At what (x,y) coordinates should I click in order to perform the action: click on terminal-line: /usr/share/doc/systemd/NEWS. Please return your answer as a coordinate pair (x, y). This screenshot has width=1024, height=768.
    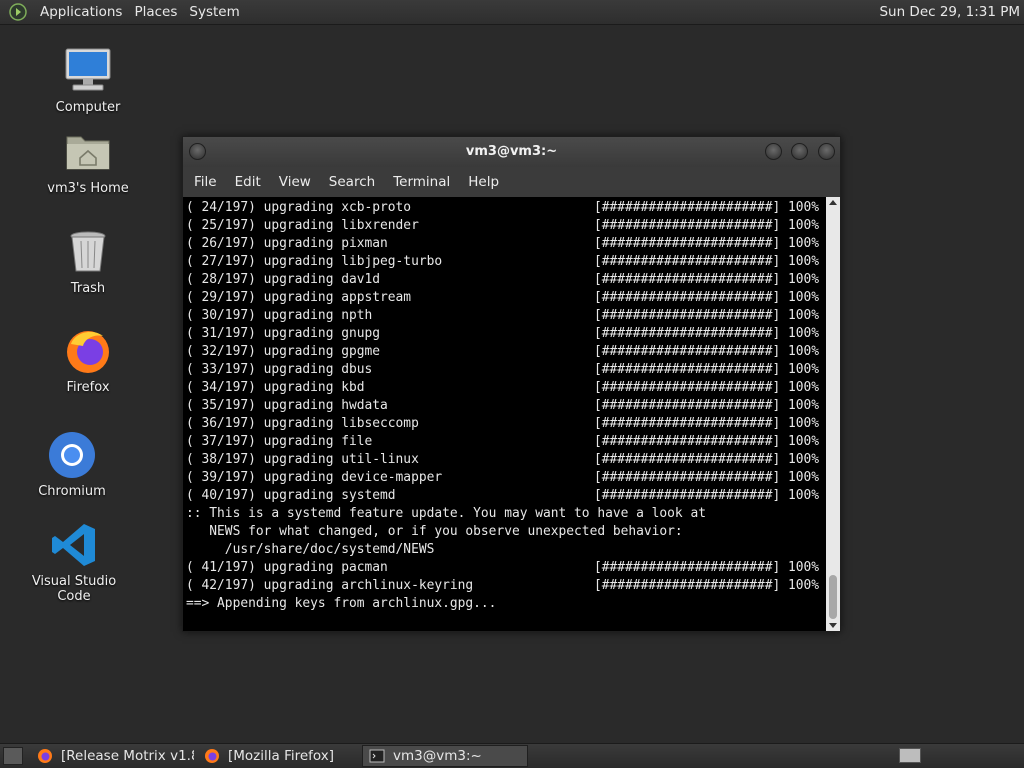
    Looking at the image, I should click on (506, 550).